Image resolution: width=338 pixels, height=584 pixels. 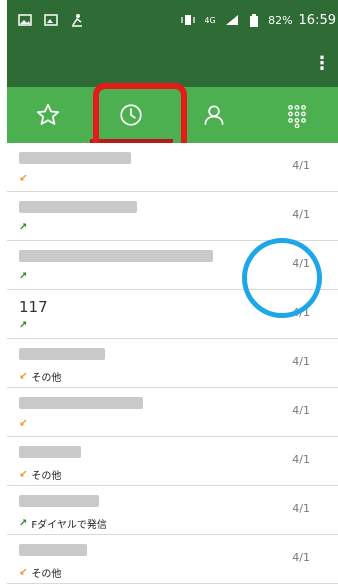 What do you see at coordinates (322, 64) in the screenshot?
I see `overflow-menu-button: ⋮` at bounding box center [322, 64].